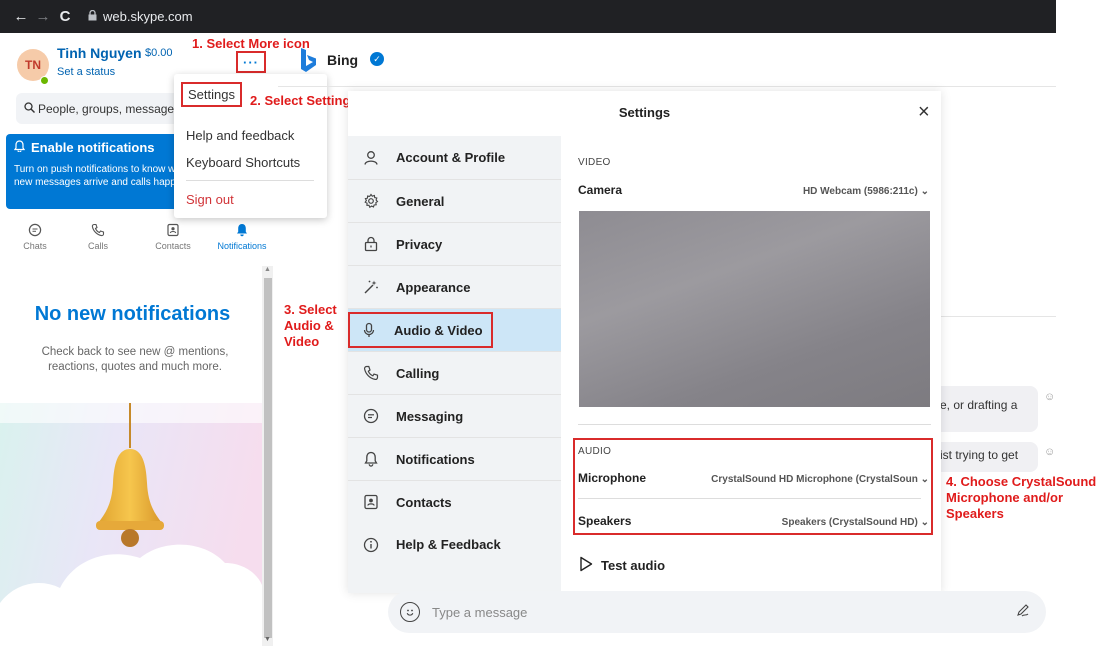  What do you see at coordinates (622, 565) in the screenshot?
I see `test-audio-button: Test audio` at bounding box center [622, 565].